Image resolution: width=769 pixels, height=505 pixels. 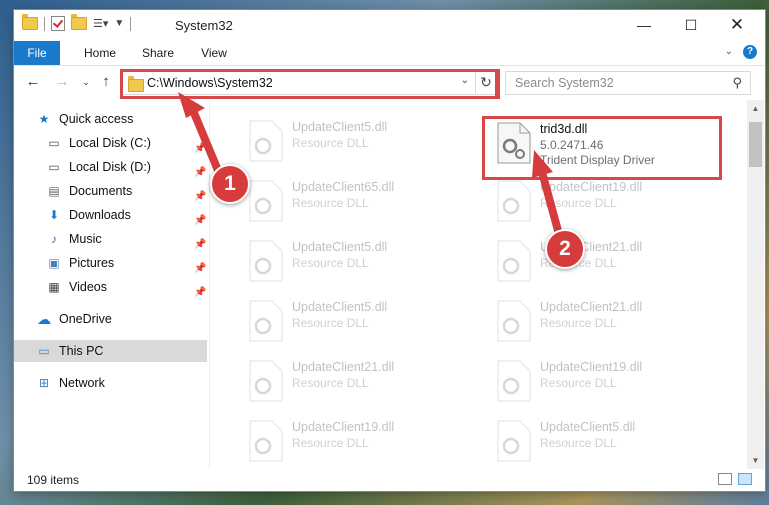 I want to click on list-item: UpdateClient65.dll Resource DLL, so click(x=351, y=200).